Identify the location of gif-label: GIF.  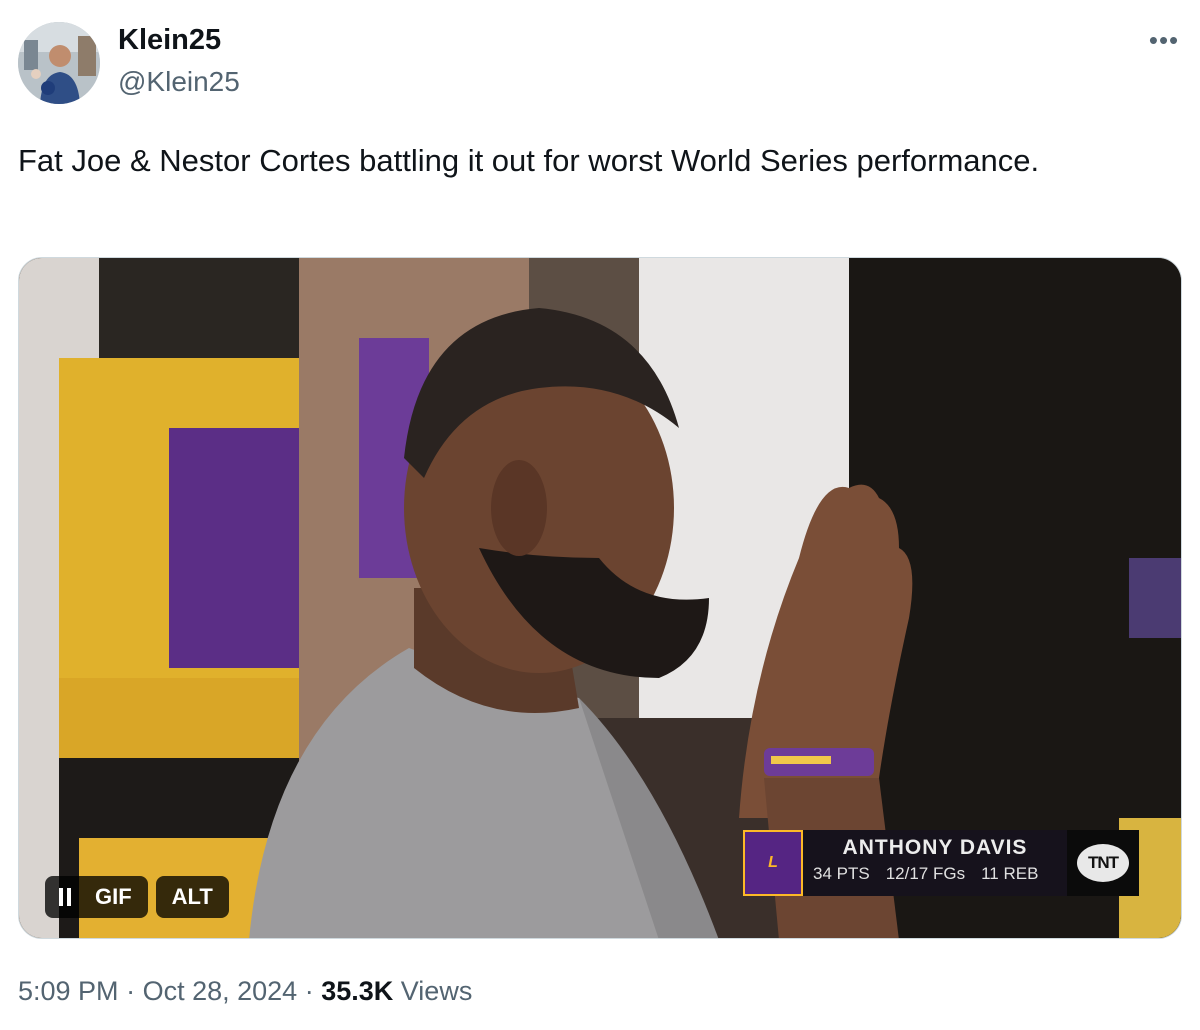
(113, 896).